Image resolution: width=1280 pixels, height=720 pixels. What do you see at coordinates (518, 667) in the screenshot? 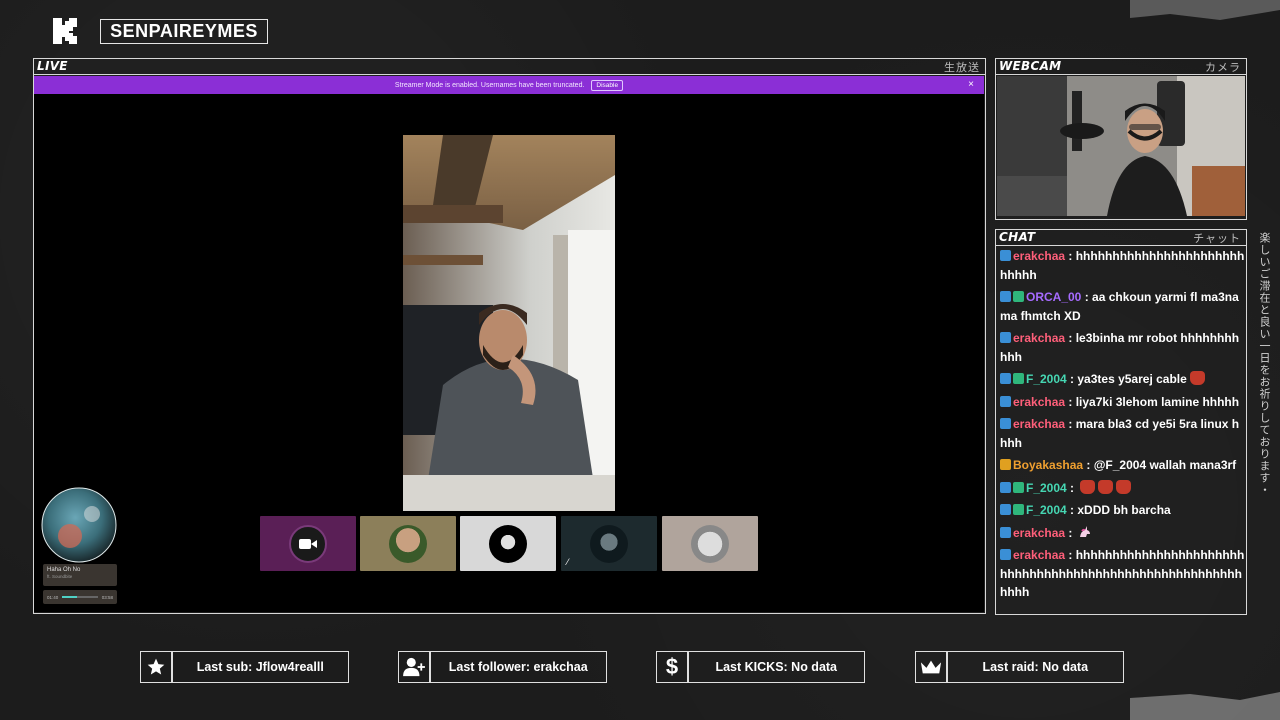
I see `stat-text: Last follower: erakchaa` at bounding box center [518, 667].